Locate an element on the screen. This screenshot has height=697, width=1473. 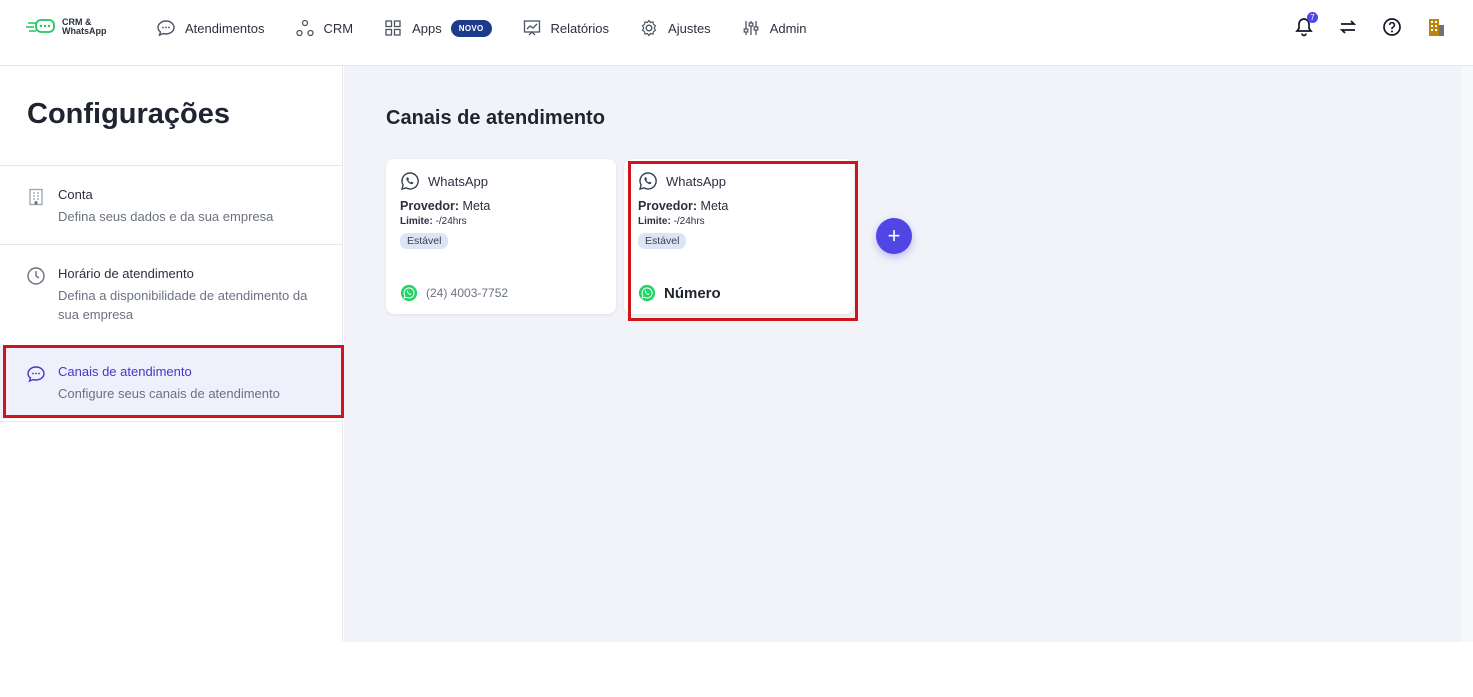
nav-atendimentos-label: Atendimentos is located at coordinates (225, 28).